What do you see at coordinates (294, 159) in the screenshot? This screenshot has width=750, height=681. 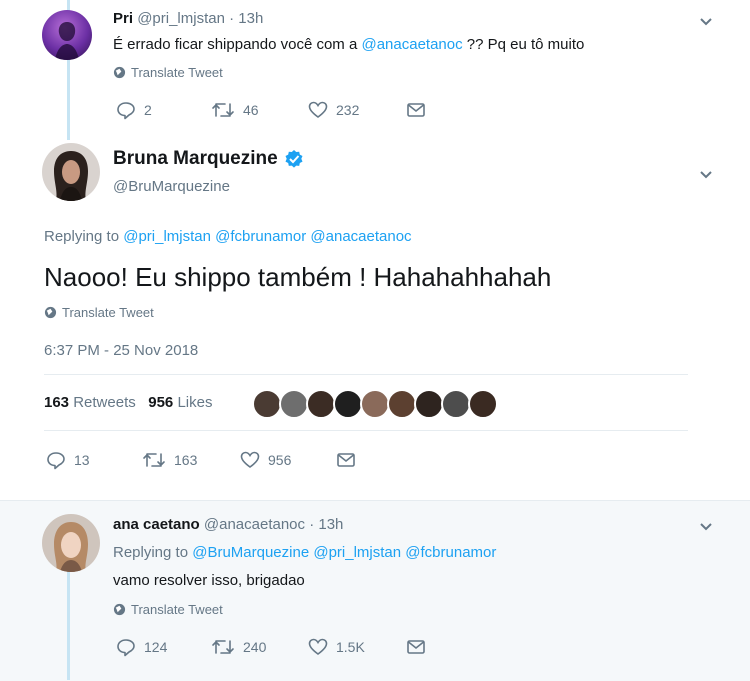 I see `verified-badge-icon` at bounding box center [294, 159].